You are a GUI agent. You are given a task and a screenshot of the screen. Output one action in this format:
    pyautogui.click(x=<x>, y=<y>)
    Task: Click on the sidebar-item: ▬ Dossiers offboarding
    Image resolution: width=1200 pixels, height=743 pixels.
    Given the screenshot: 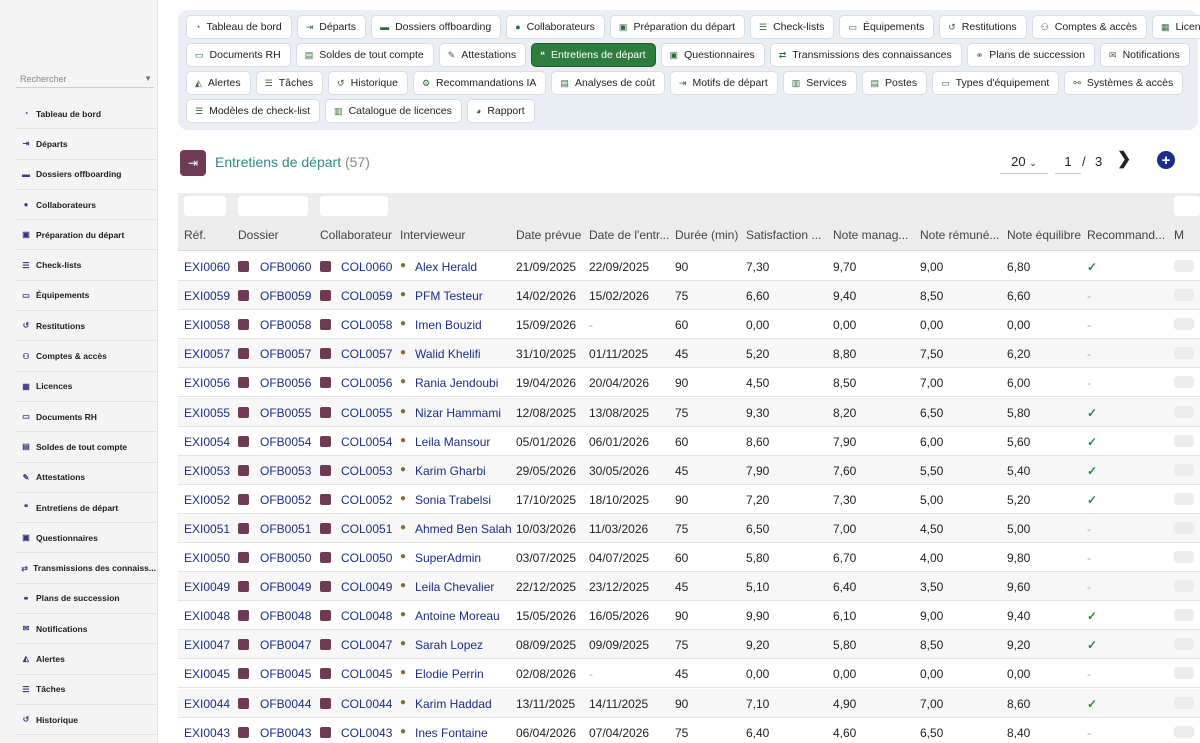 What is the action you would take?
    pyautogui.click(x=86, y=175)
    